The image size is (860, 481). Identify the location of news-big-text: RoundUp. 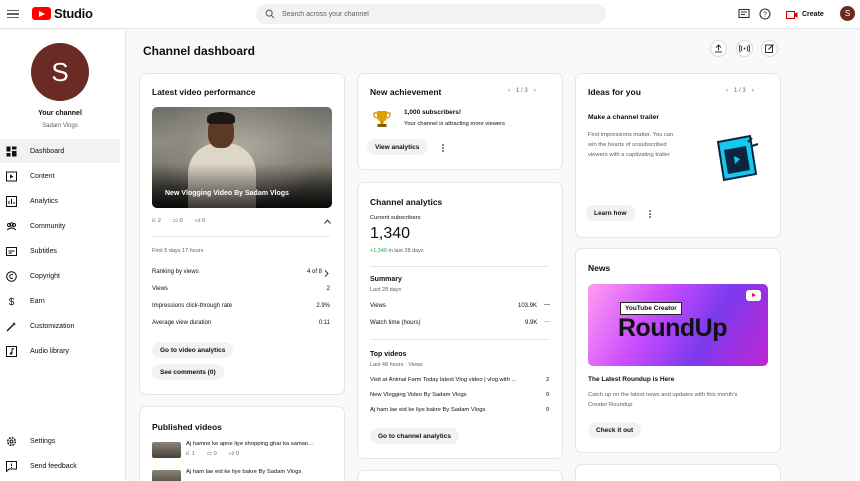
(672, 328).